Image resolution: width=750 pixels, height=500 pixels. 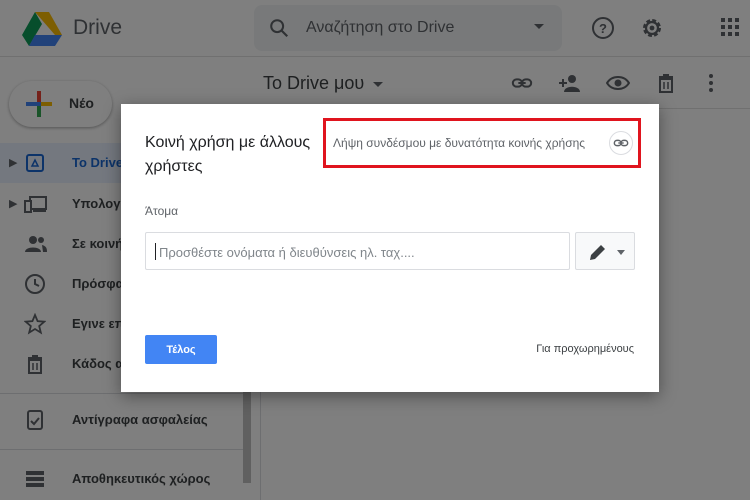 I want to click on people-label: Άτομα, so click(x=162, y=211).